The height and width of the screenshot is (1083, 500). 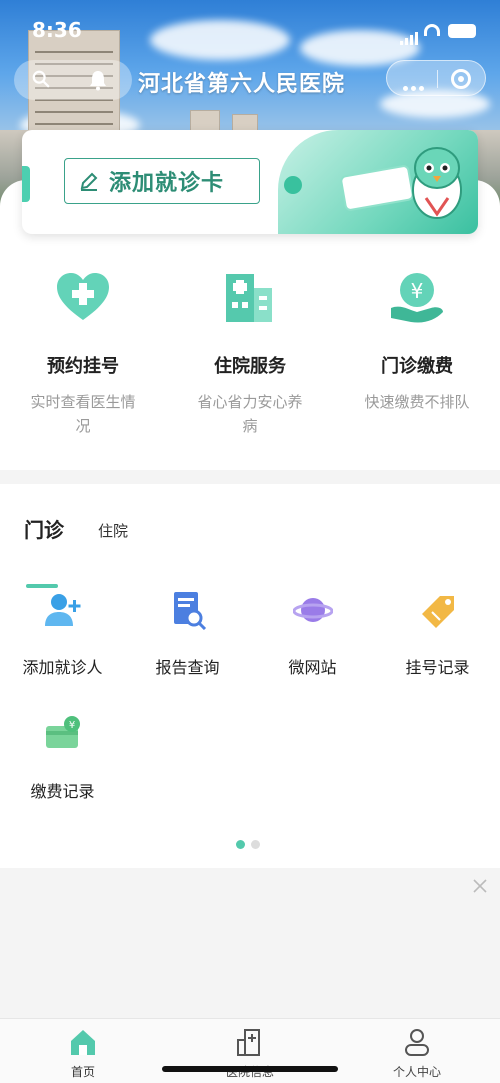 What do you see at coordinates (437, 634) in the screenshot?
I see `grid-registration-records: 挂号记录` at bounding box center [437, 634].